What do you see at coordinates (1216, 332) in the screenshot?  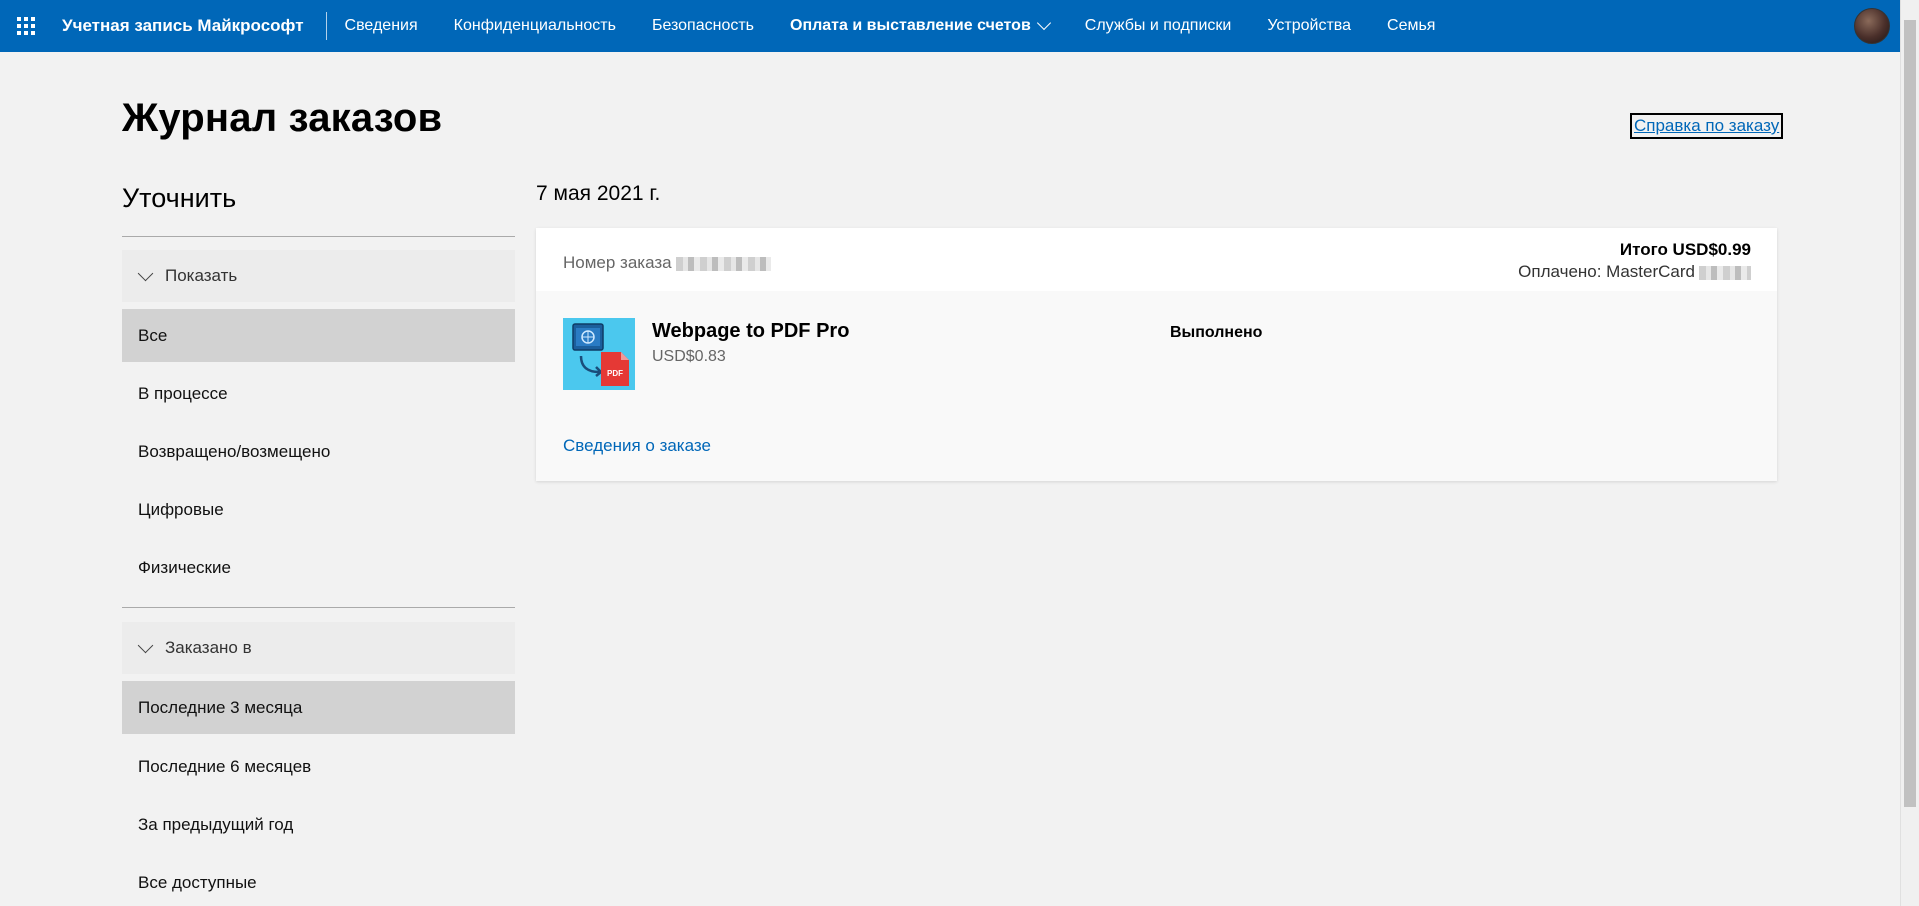 I see `order-status: Выполнено` at bounding box center [1216, 332].